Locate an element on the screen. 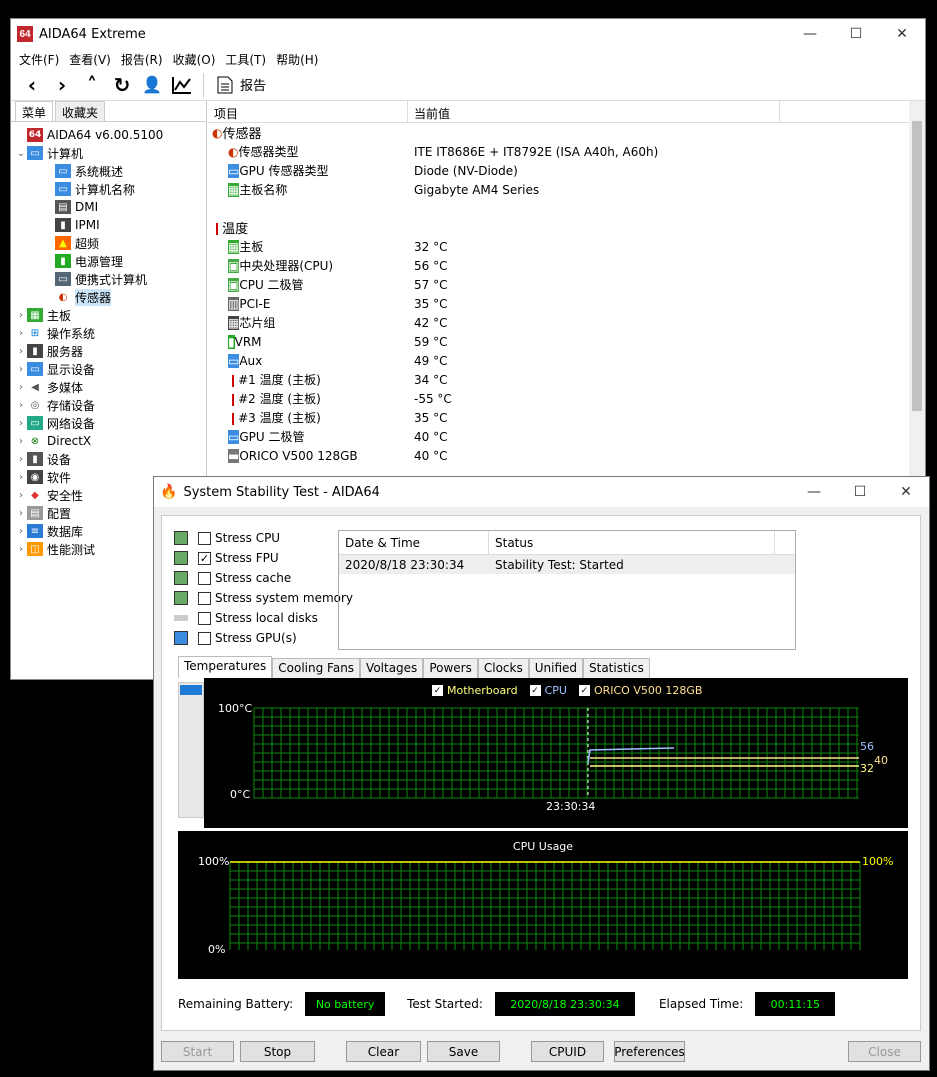 This screenshot has height=1077, width=937. col-value-header: 当前值 is located at coordinates (594, 111).